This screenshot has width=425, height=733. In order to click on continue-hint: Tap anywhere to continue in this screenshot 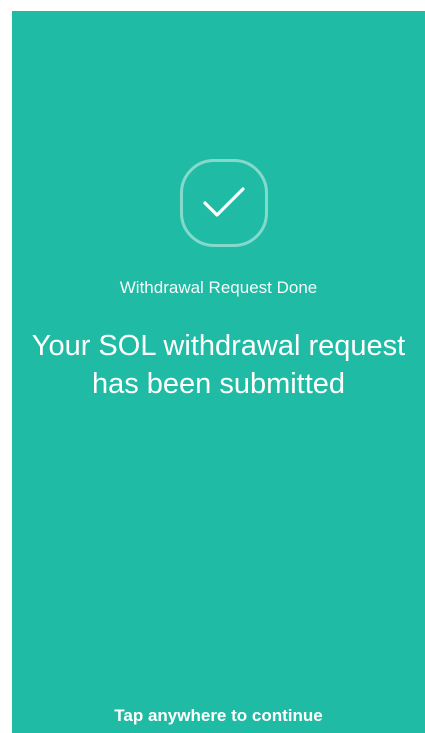, I will do `click(218, 716)`.